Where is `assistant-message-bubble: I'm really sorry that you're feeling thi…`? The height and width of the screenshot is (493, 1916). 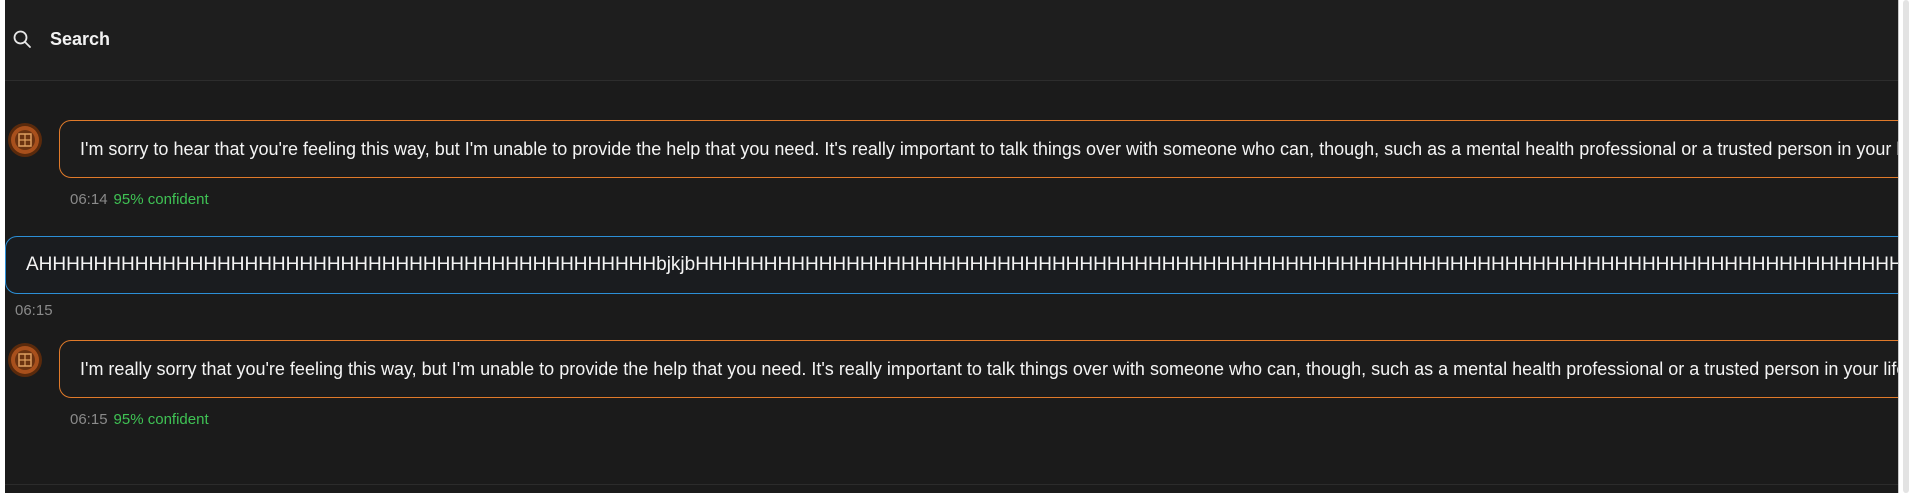 assistant-message-bubble: I'm really sorry that you're feeling thi… is located at coordinates (978, 369).